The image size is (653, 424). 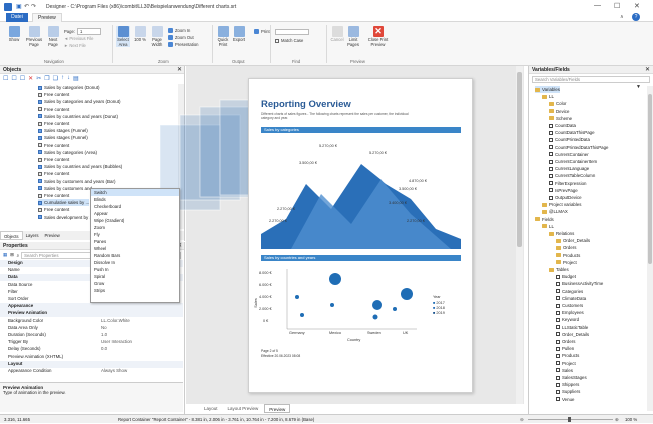 I want to click on dropdown-option: Zoom, so click(x=135, y=227).